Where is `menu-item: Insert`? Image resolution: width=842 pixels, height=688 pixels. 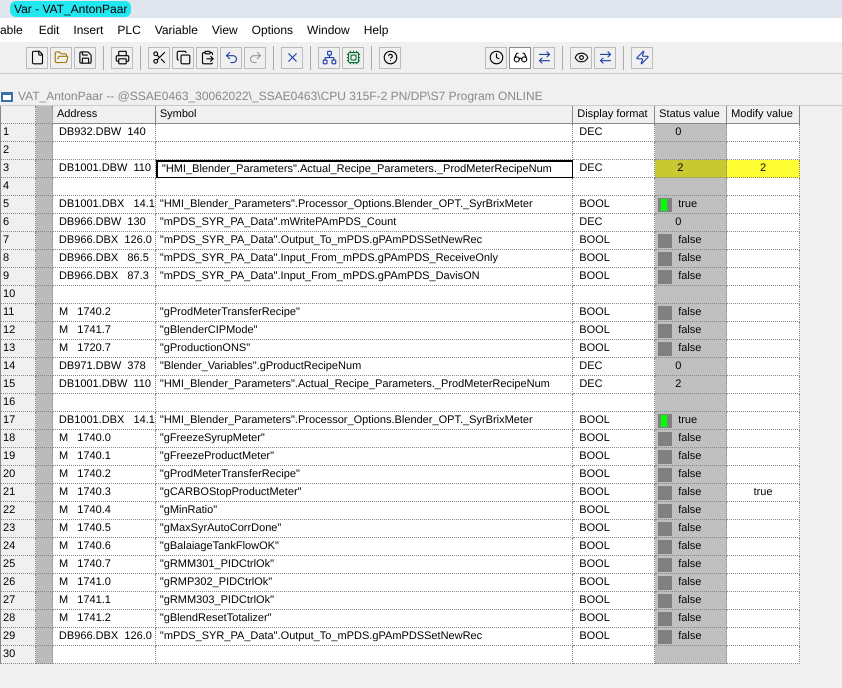
menu-item: Insert is located at coordinates (88, 30).